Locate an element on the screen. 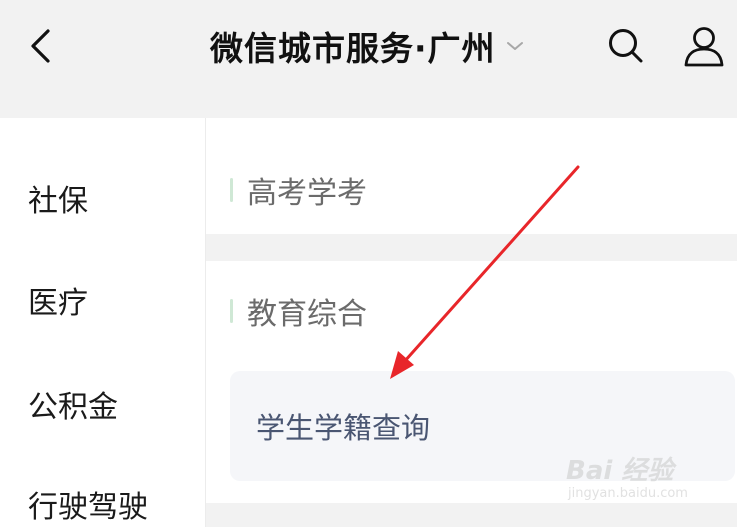  sidebar-item-medical: 医疗 is located at coordinates (58, 300).